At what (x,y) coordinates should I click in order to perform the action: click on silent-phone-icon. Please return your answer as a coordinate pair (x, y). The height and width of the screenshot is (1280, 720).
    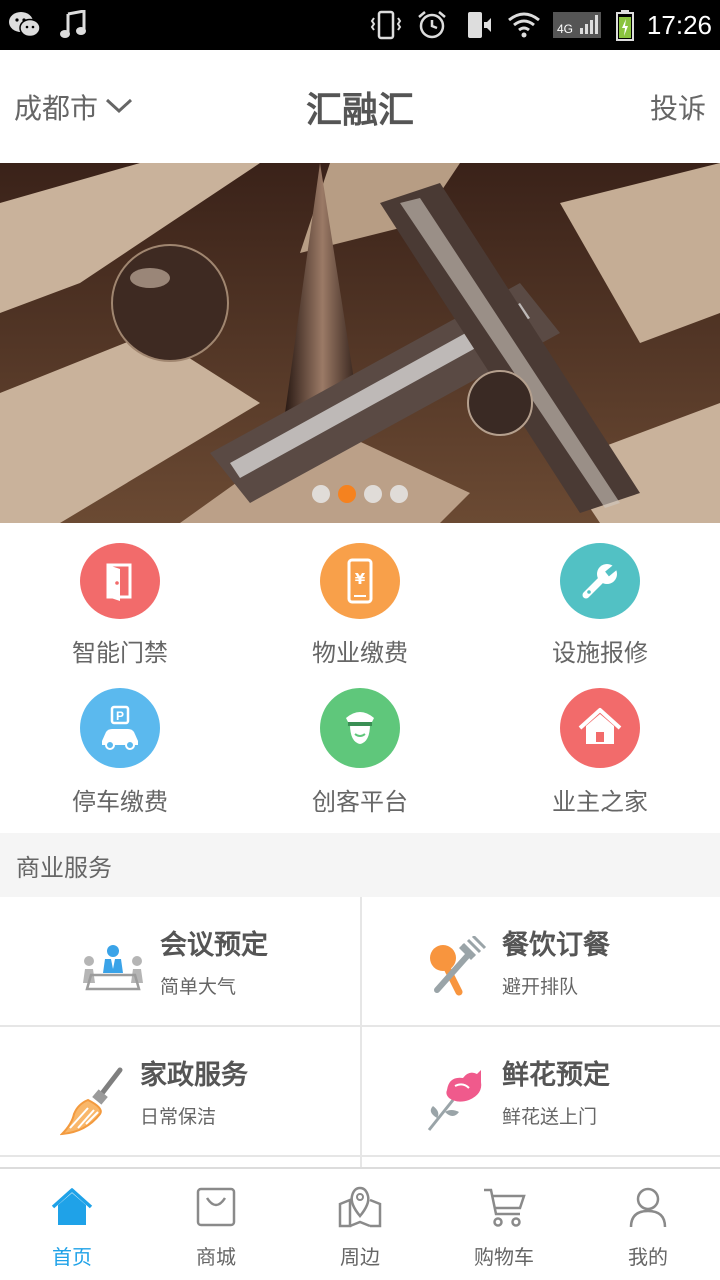
    Looking at the image, I should click on (478, 25).